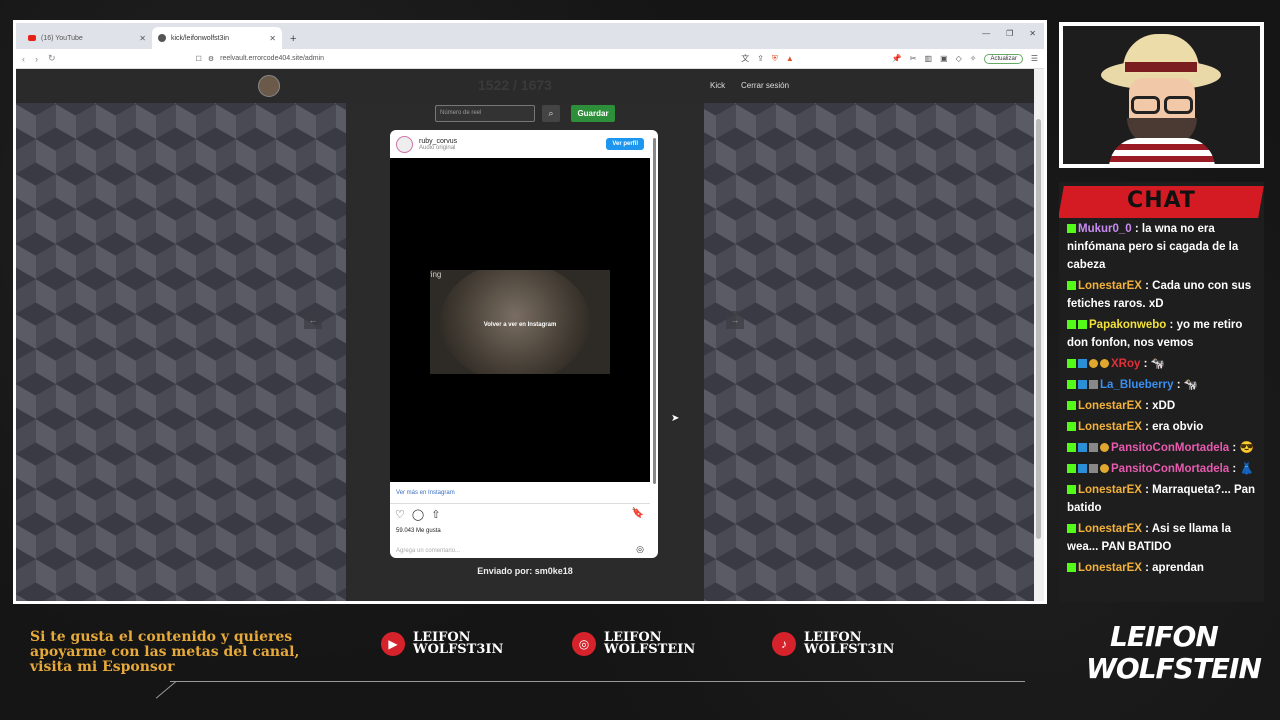  I want to click on like-icon: ♡, so click(400, 514).